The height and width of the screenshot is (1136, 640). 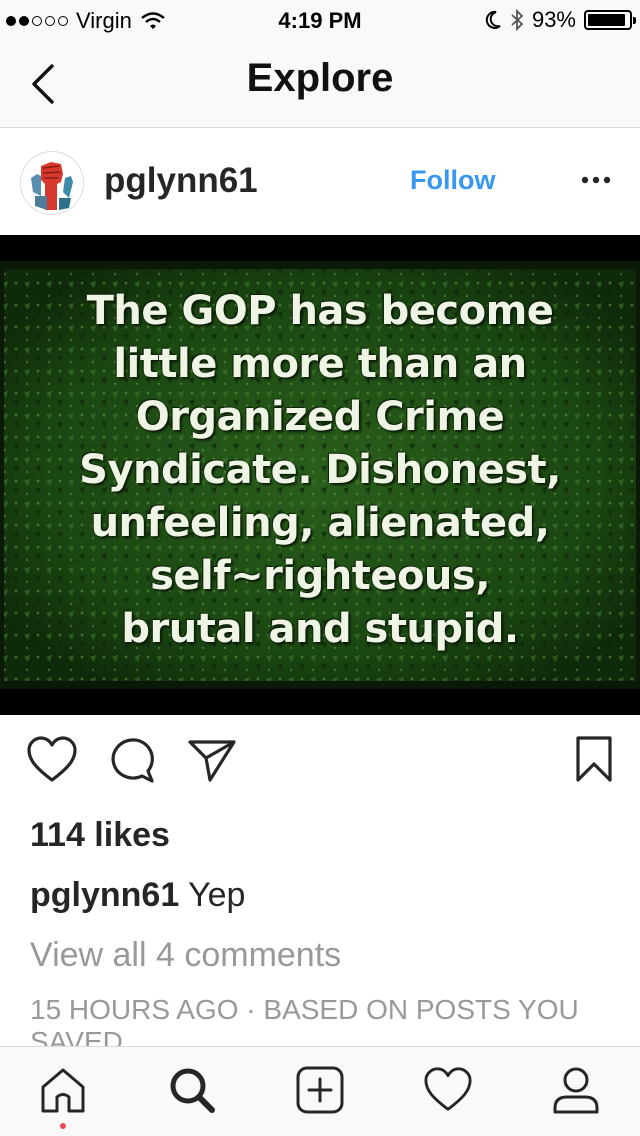 I want to click on post-header: pglynn61 Follow, so click(x=320, y=182).